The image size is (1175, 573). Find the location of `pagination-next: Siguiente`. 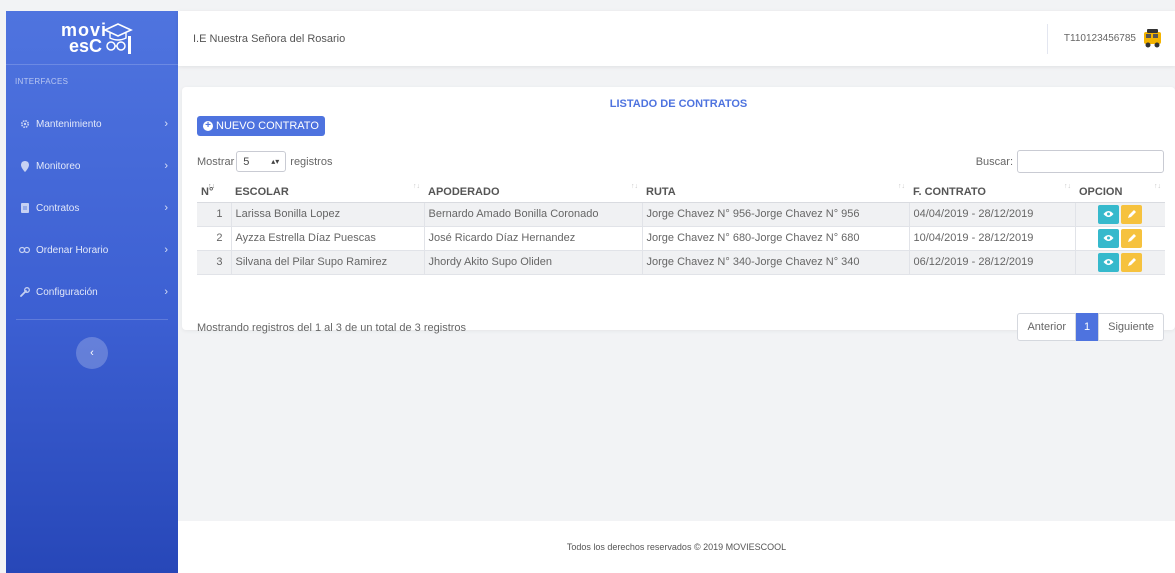

pagination-next: Siguiente is located at coordinates (1131, 327).